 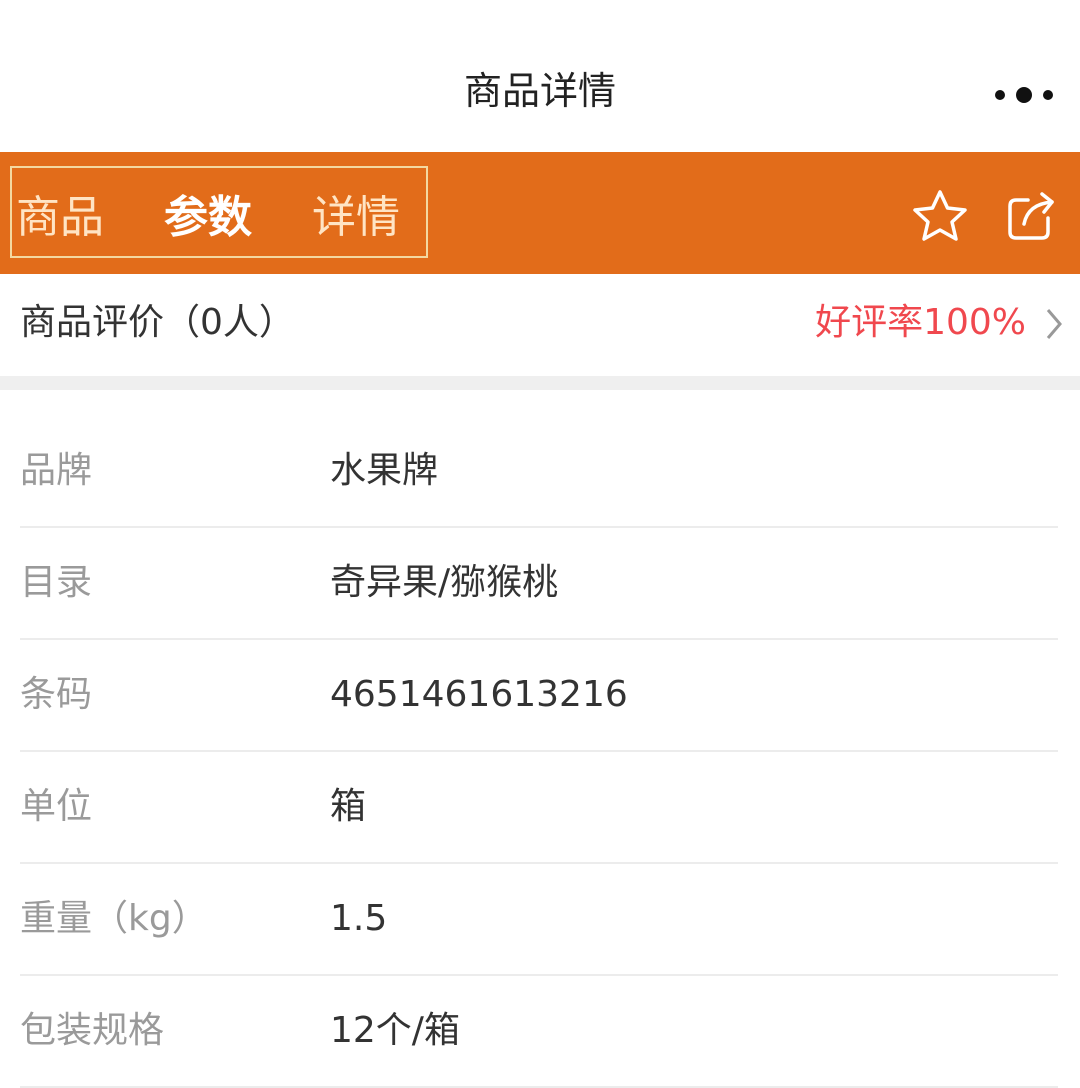 I want to click on spec-value: 水果牌, so click(x=384, y=470).